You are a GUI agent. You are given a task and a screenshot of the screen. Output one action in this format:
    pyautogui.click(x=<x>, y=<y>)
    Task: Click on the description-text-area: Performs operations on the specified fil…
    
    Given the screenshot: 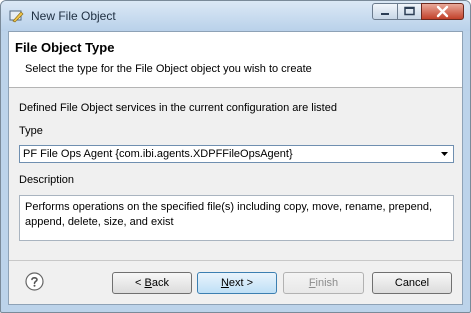 What is the action you would take?
    pyautogui.click(x=236, y=218)
    